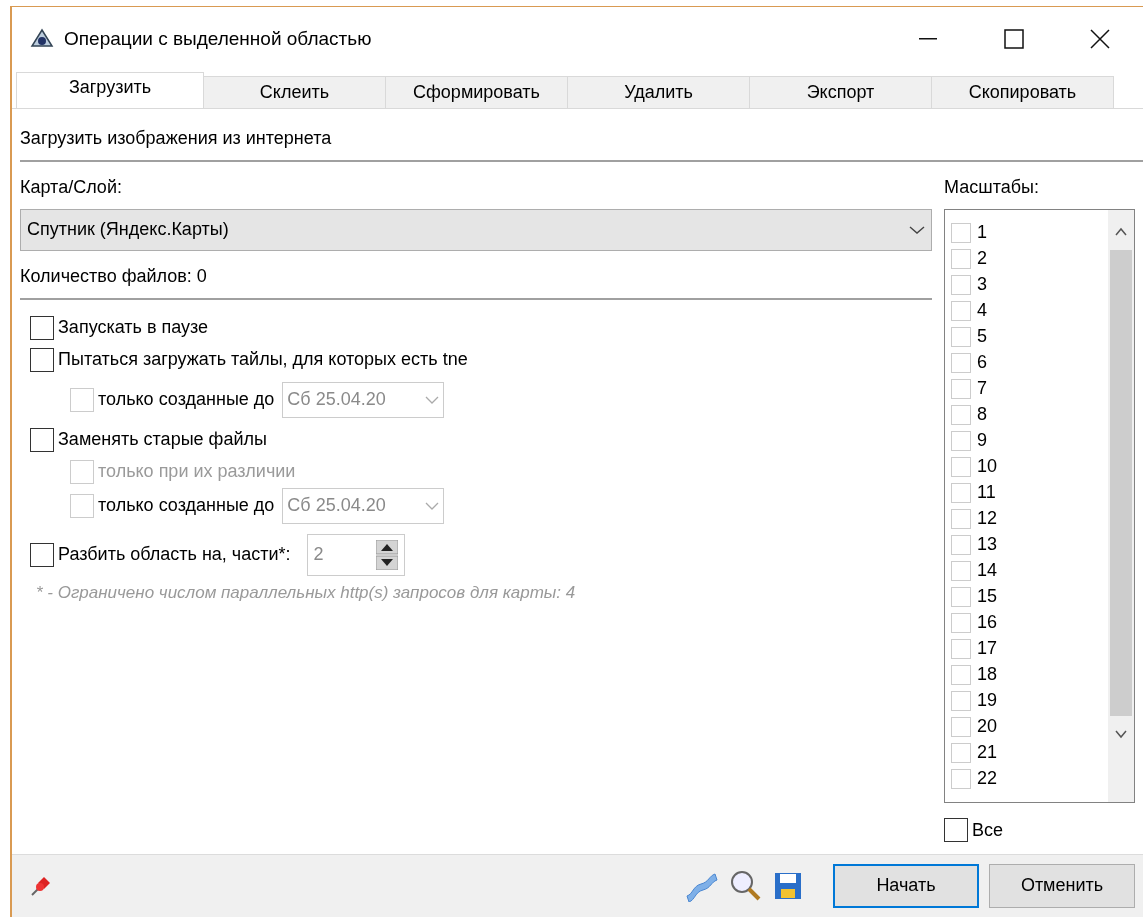 Image resolution: width=1143 pixels, height=917 pixels. I want to click on tab: Удалить, so click(658, 91).